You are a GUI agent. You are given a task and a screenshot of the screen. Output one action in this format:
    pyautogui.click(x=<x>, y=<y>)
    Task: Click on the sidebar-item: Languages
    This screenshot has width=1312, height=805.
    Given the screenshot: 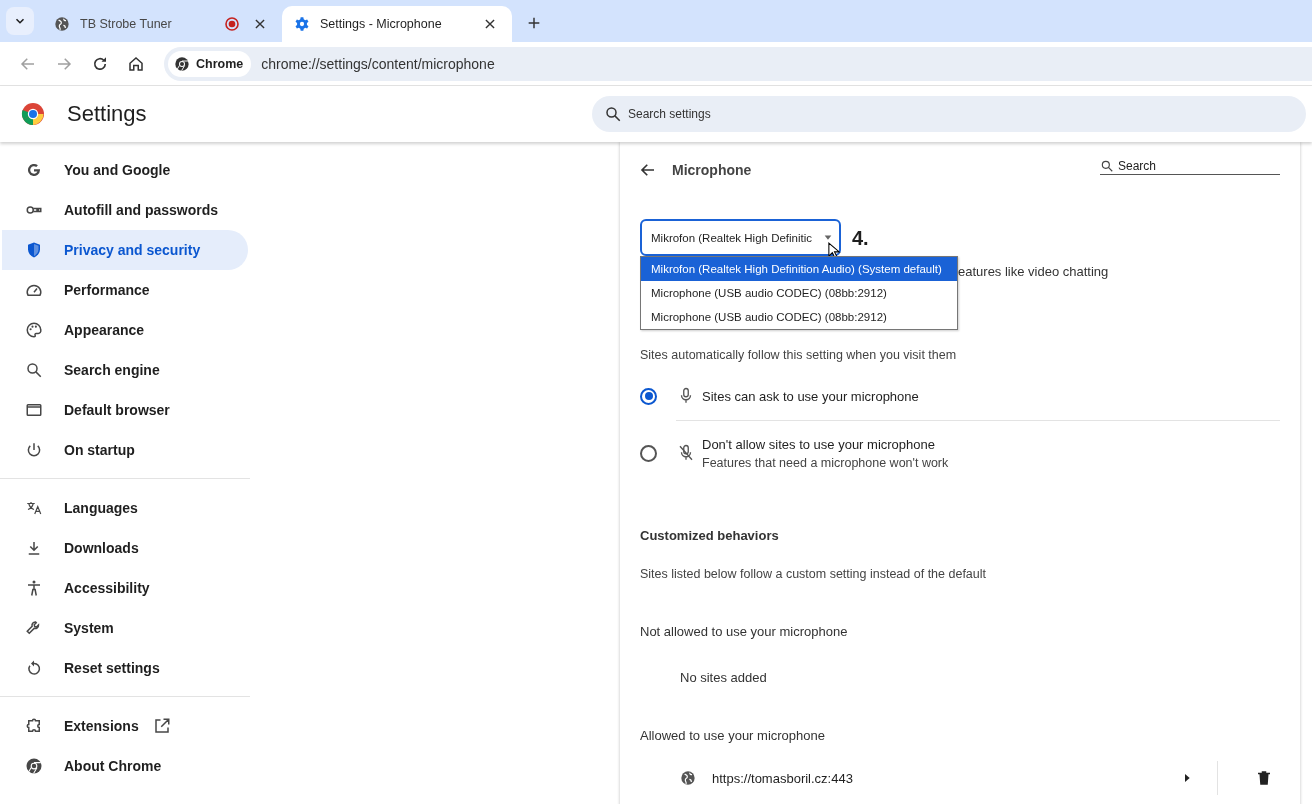 What is the action you would take?
    pyautogui.click(x=125, y=508)
    